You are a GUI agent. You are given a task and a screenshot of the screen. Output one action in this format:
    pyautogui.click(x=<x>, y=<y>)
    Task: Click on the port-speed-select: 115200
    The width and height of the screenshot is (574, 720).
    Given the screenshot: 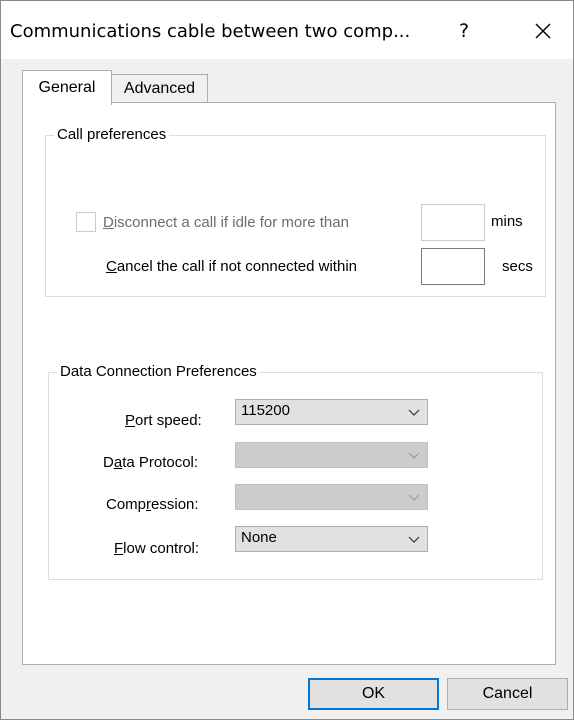 What is the action you would take?
    pyautogui.click(x=331, y=412)
    